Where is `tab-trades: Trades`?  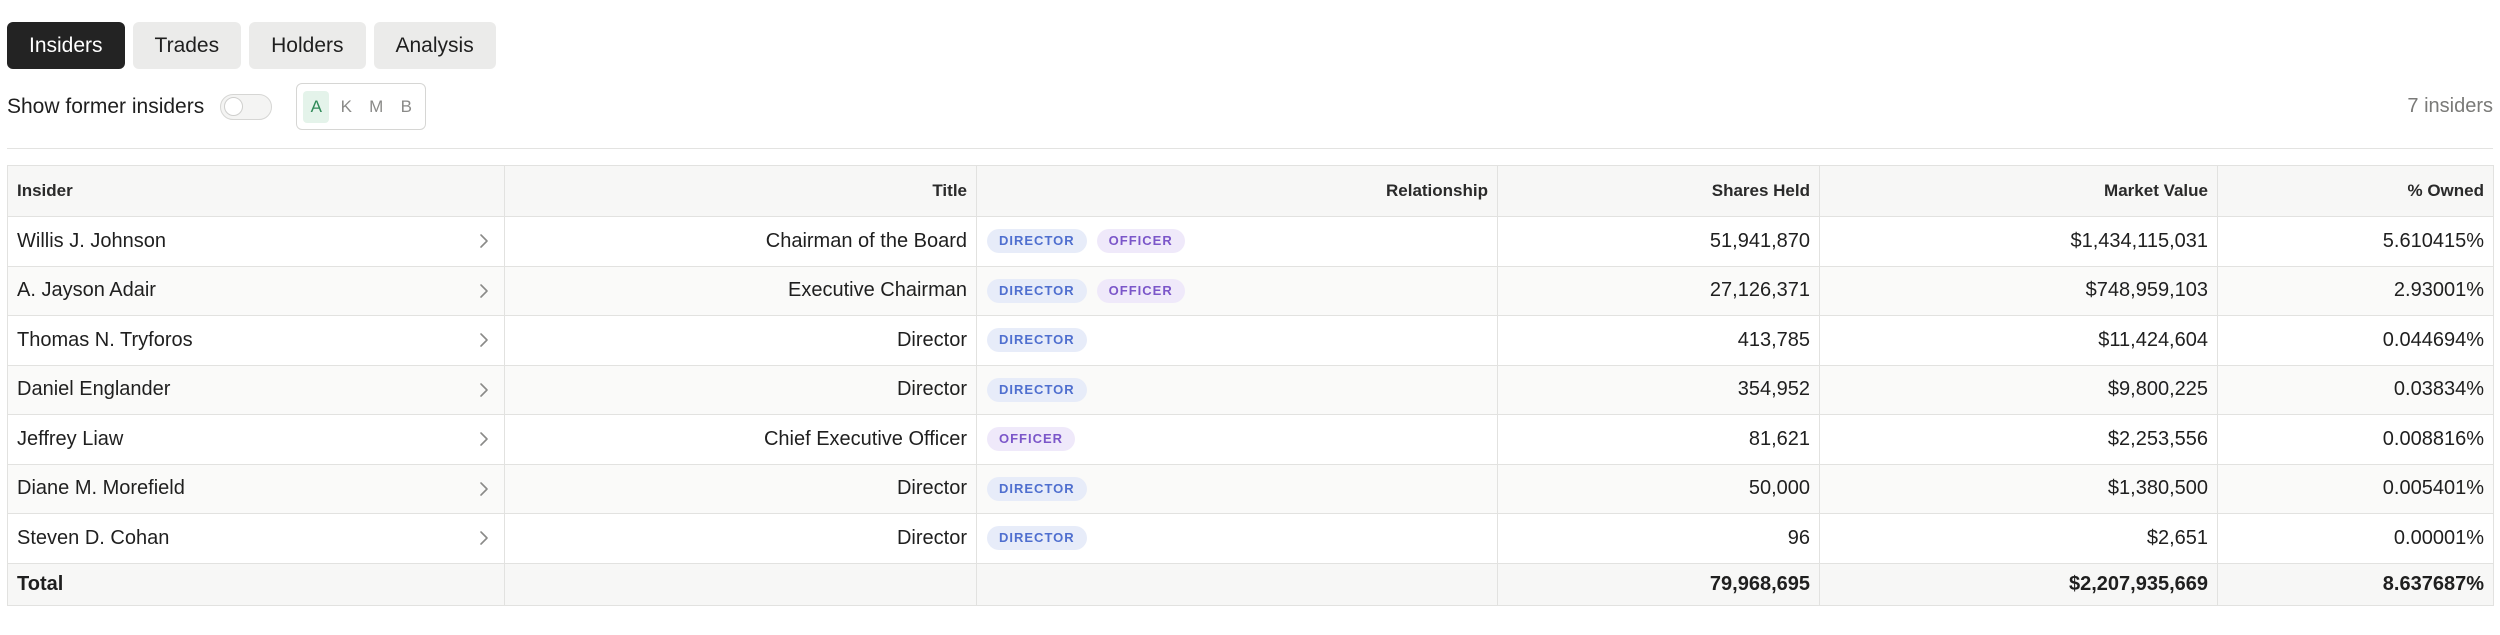
tab-trades: Trades is located at coordinates (187, 45).